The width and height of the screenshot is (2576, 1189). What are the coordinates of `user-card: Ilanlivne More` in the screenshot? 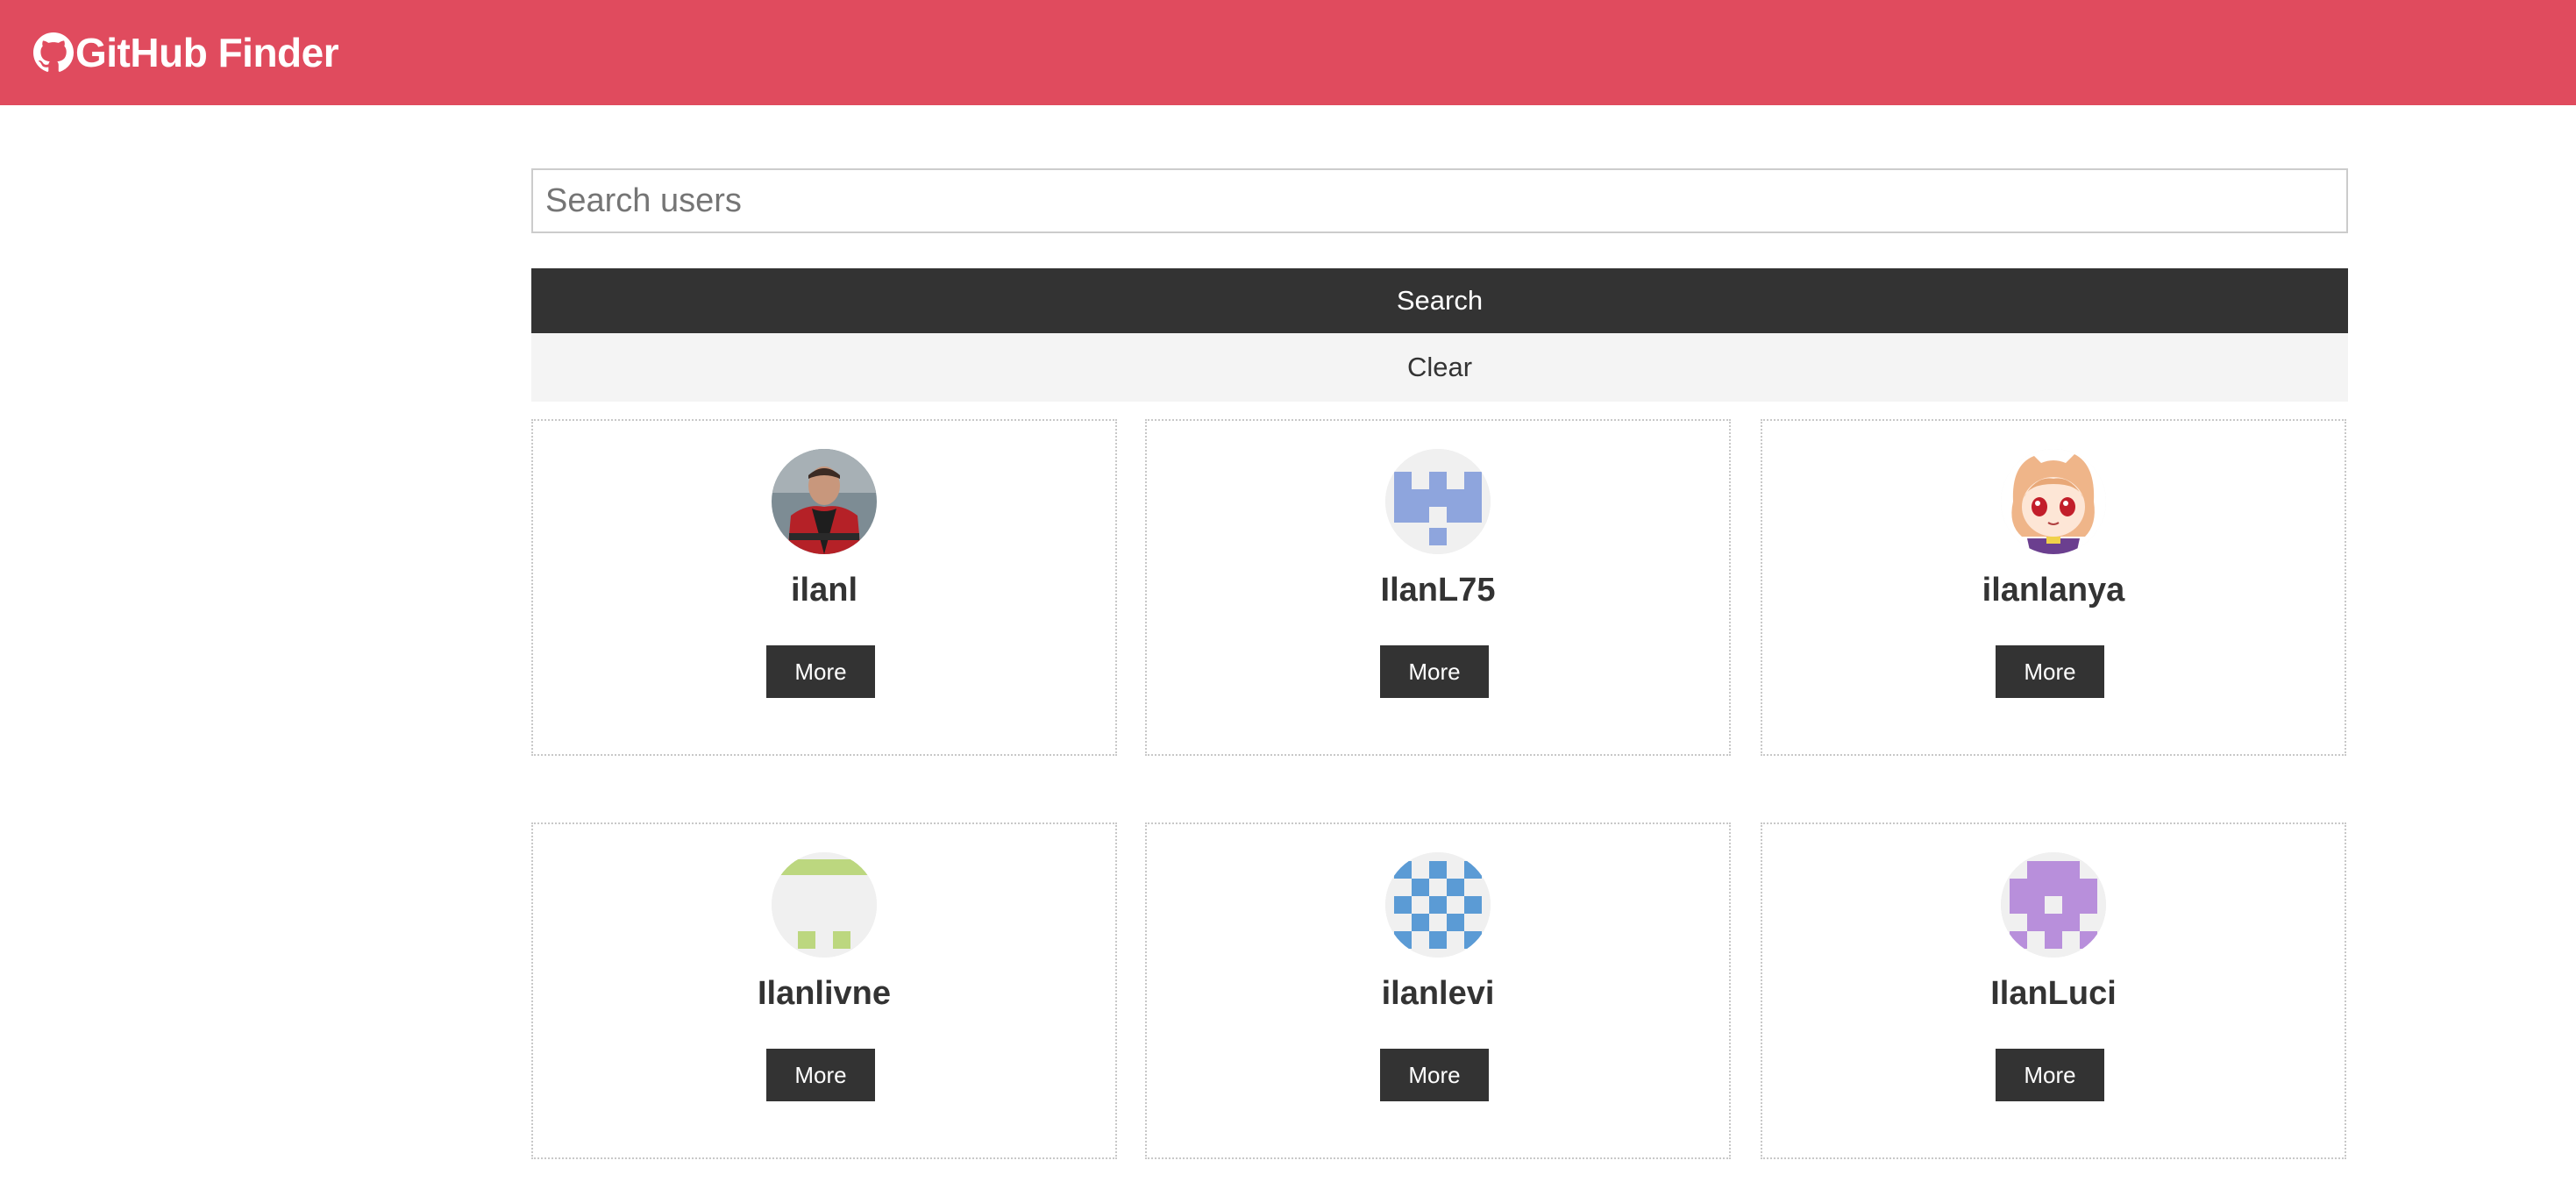 It's located at (824, 990).